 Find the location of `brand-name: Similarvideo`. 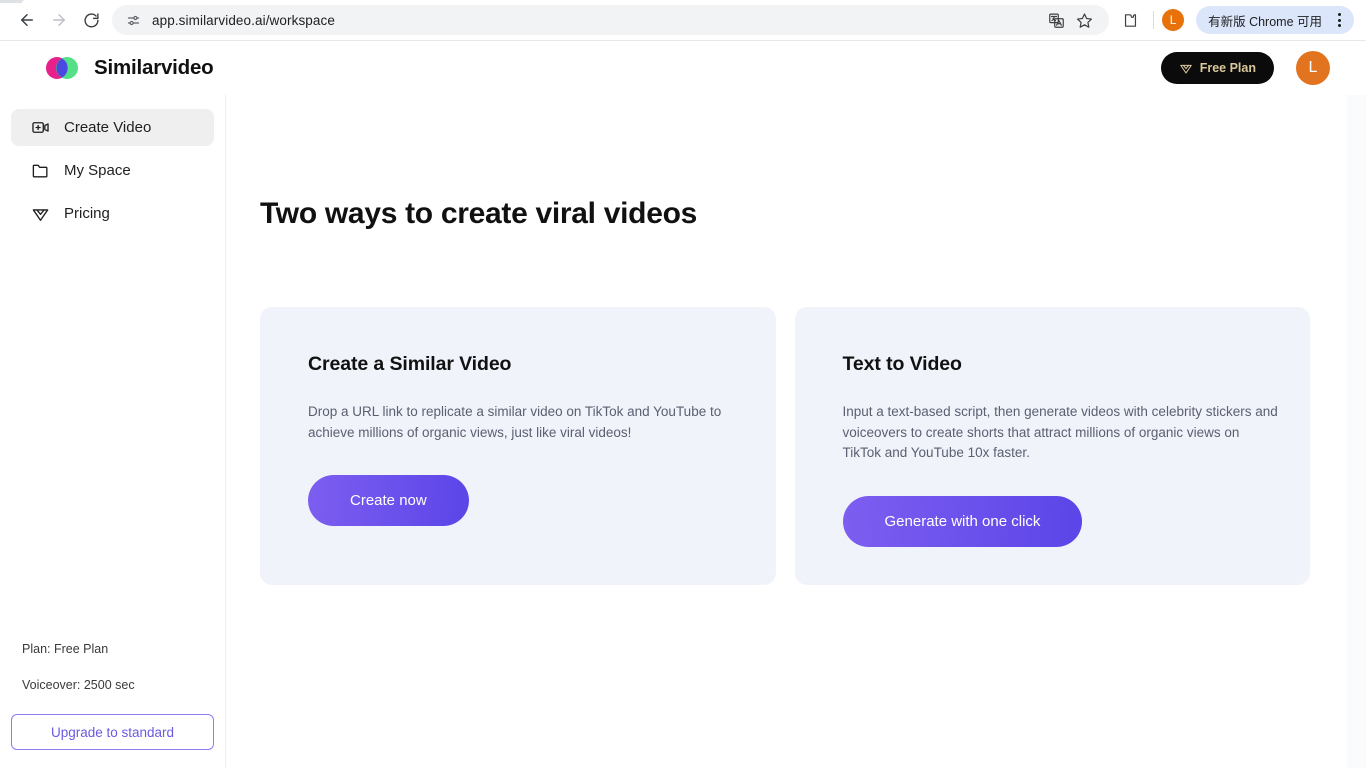

brand-name: Similarvideo is located at coordinates (154, 67).